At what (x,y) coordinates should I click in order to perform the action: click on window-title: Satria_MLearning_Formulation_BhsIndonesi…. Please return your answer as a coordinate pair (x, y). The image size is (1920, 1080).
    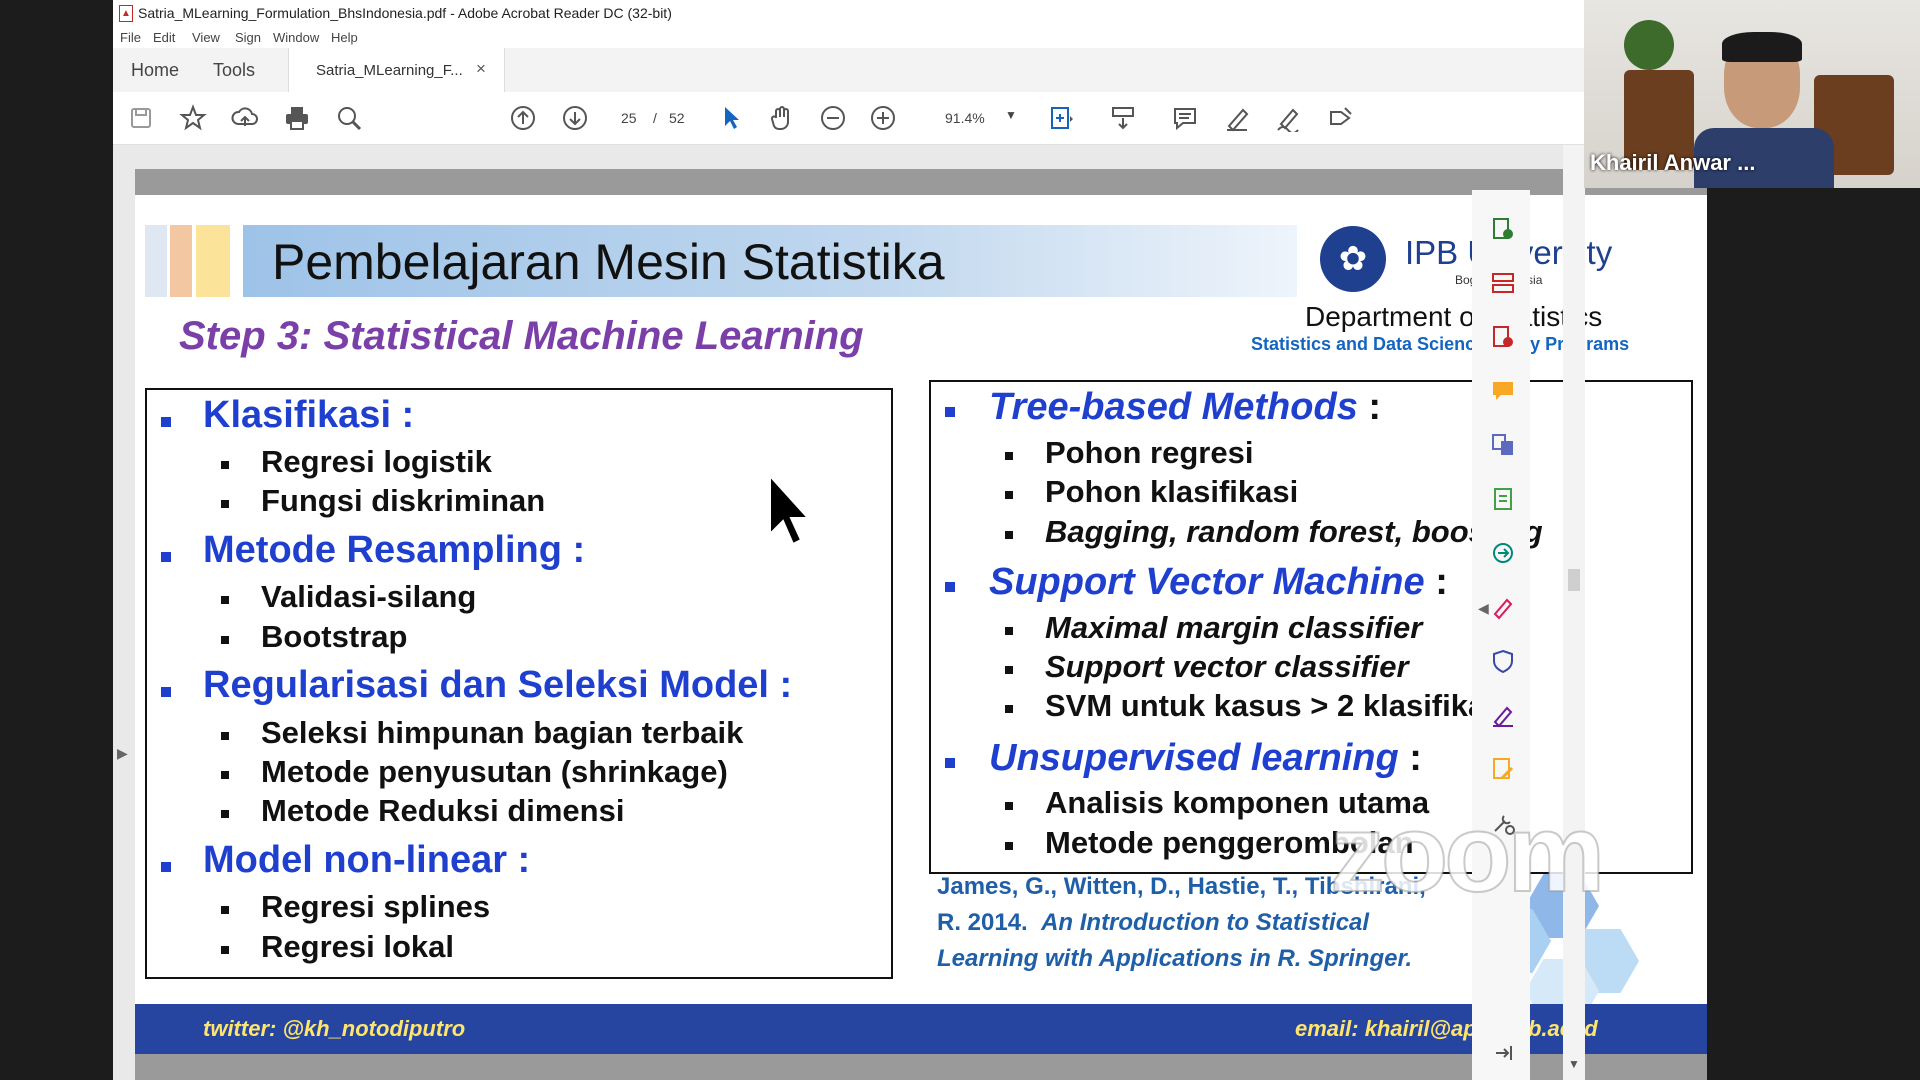
    Looking at the image, I should click on (405, 13).